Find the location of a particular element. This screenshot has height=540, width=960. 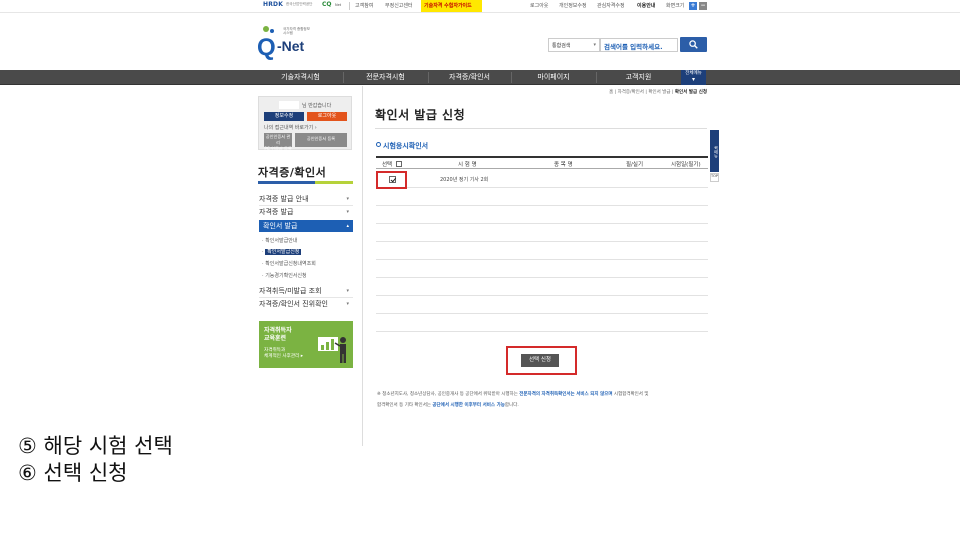

nav-tech-exam: 기술자격시험 is located at coordinates (300, 77).